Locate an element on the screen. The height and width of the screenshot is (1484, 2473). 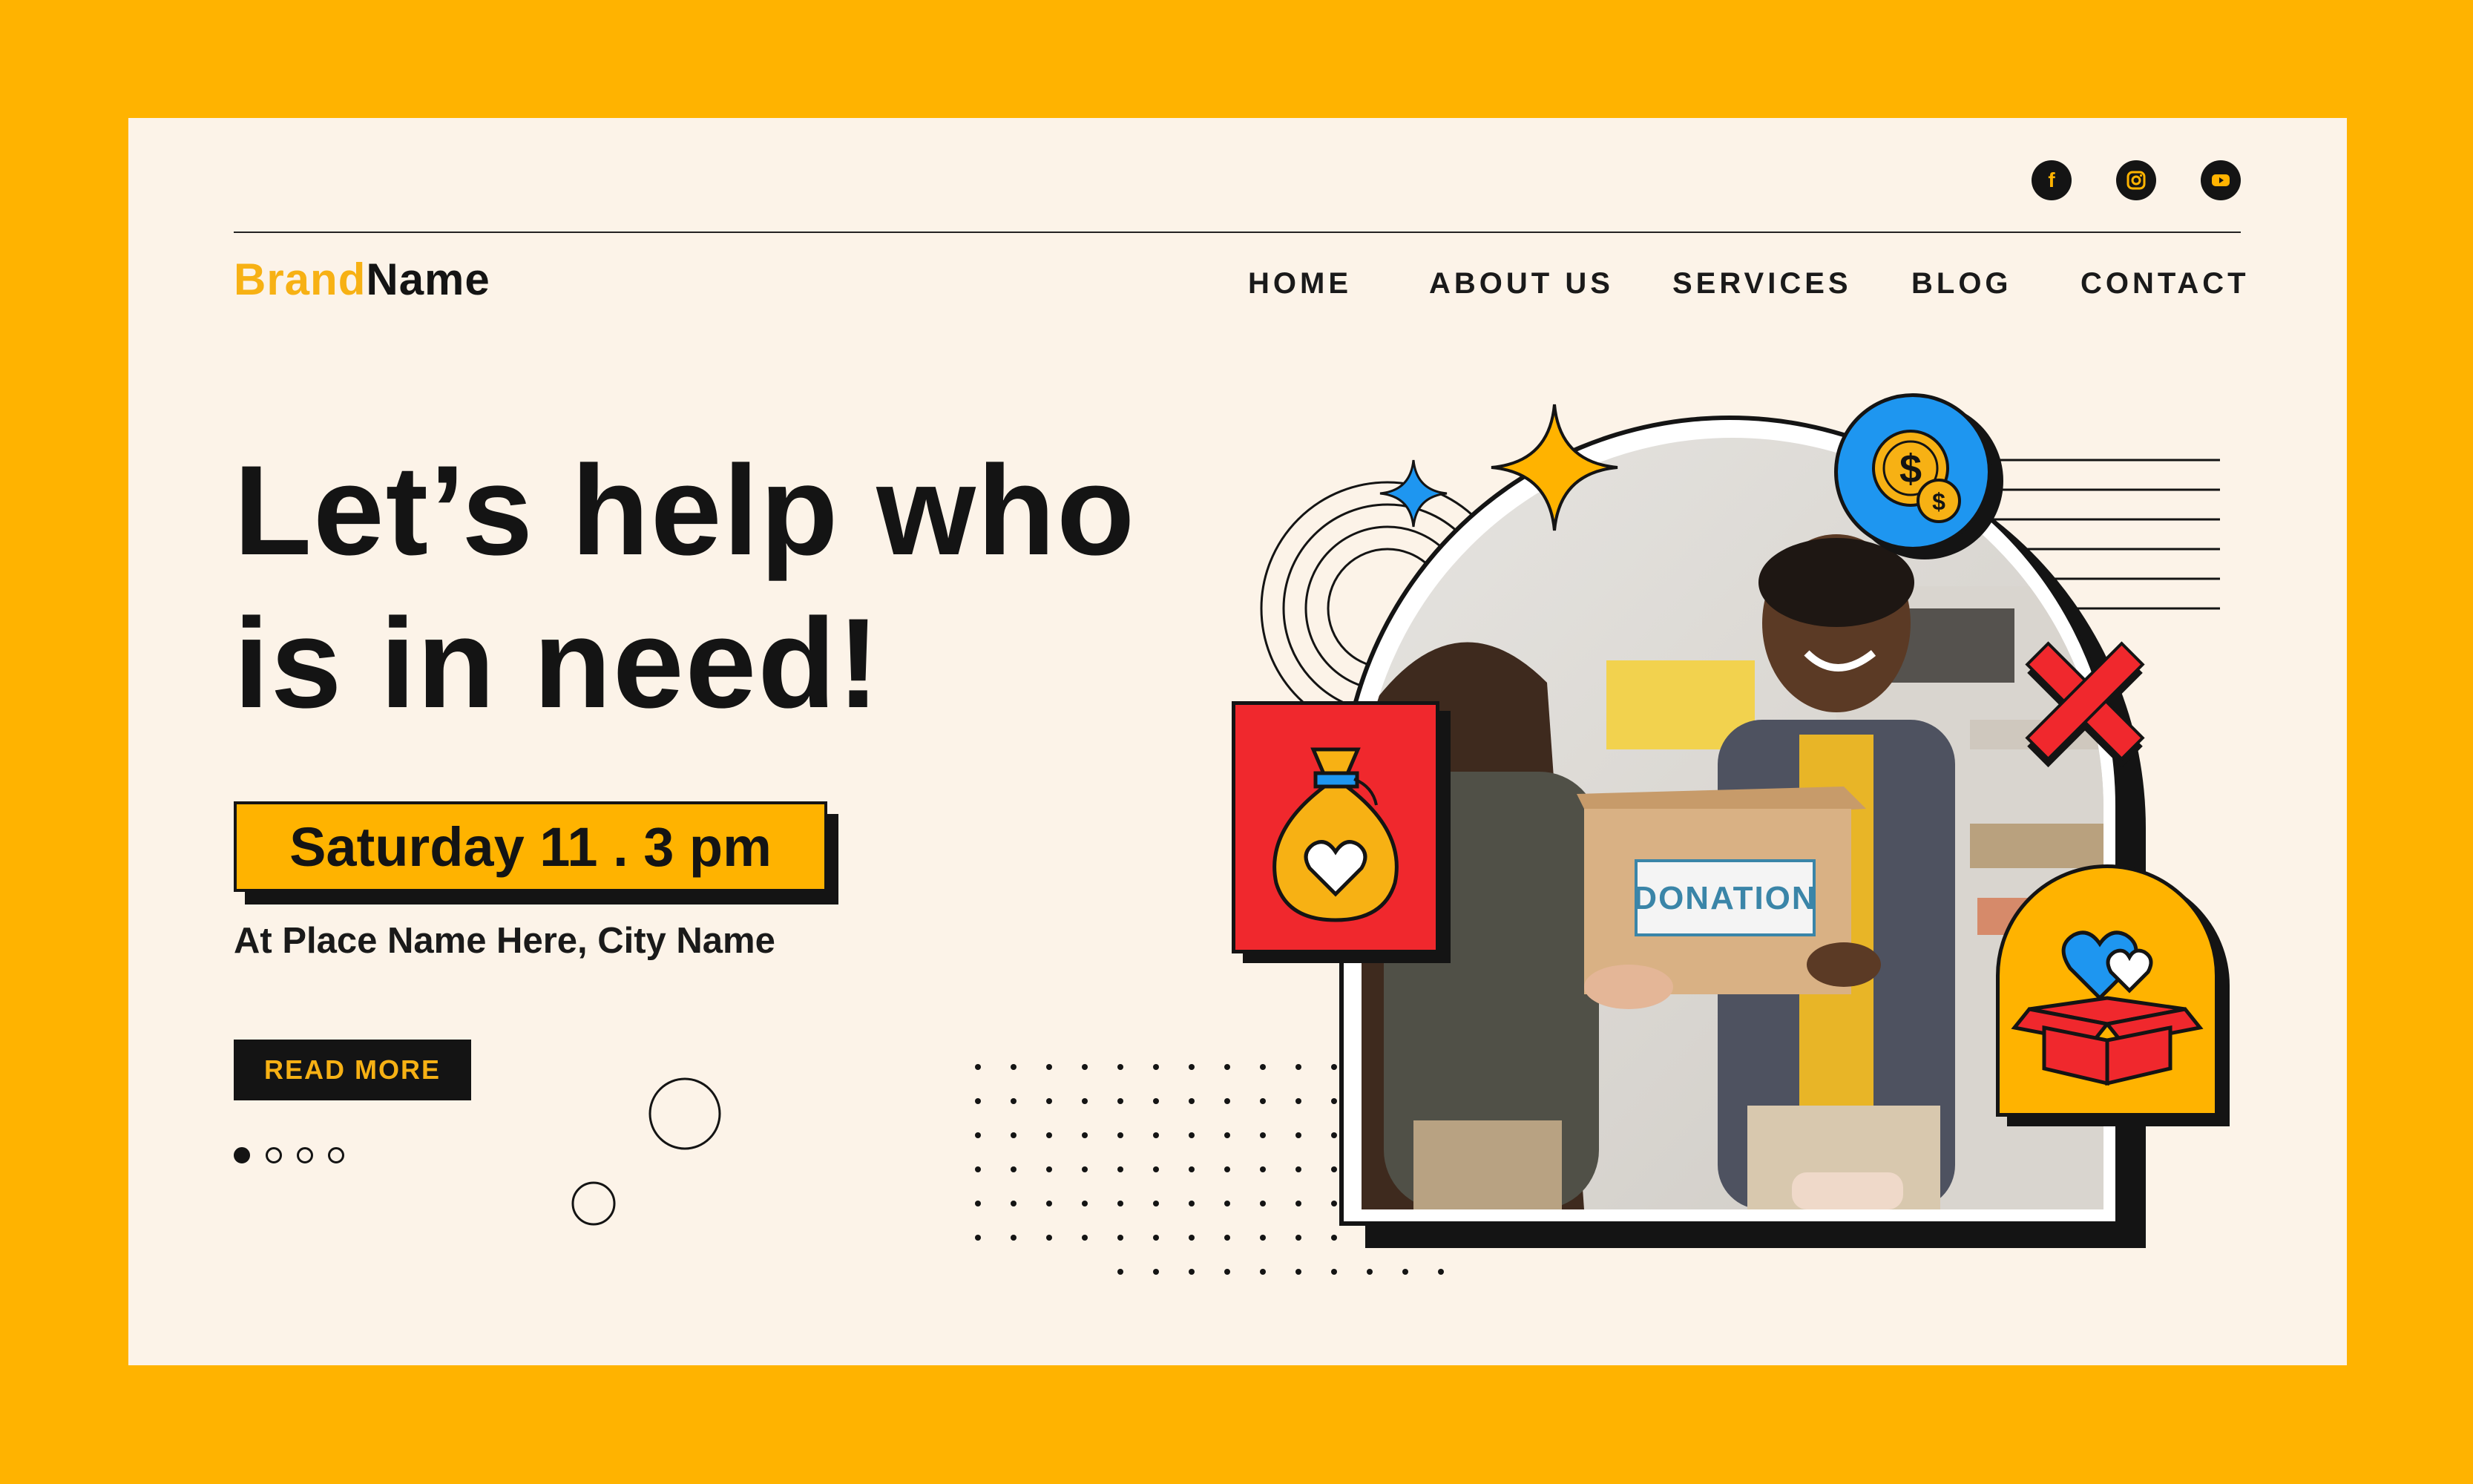
gift-box-card is located at coordinates (2108, 990).